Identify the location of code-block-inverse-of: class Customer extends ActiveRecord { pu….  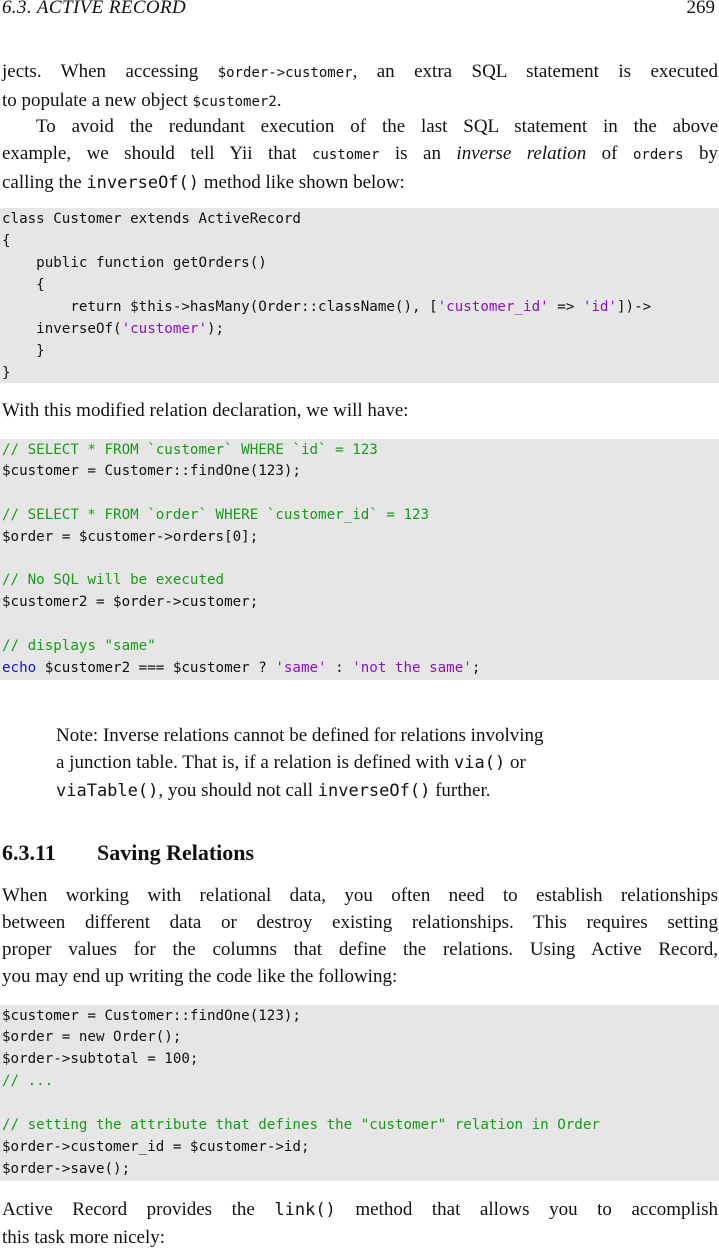
(359, 295).